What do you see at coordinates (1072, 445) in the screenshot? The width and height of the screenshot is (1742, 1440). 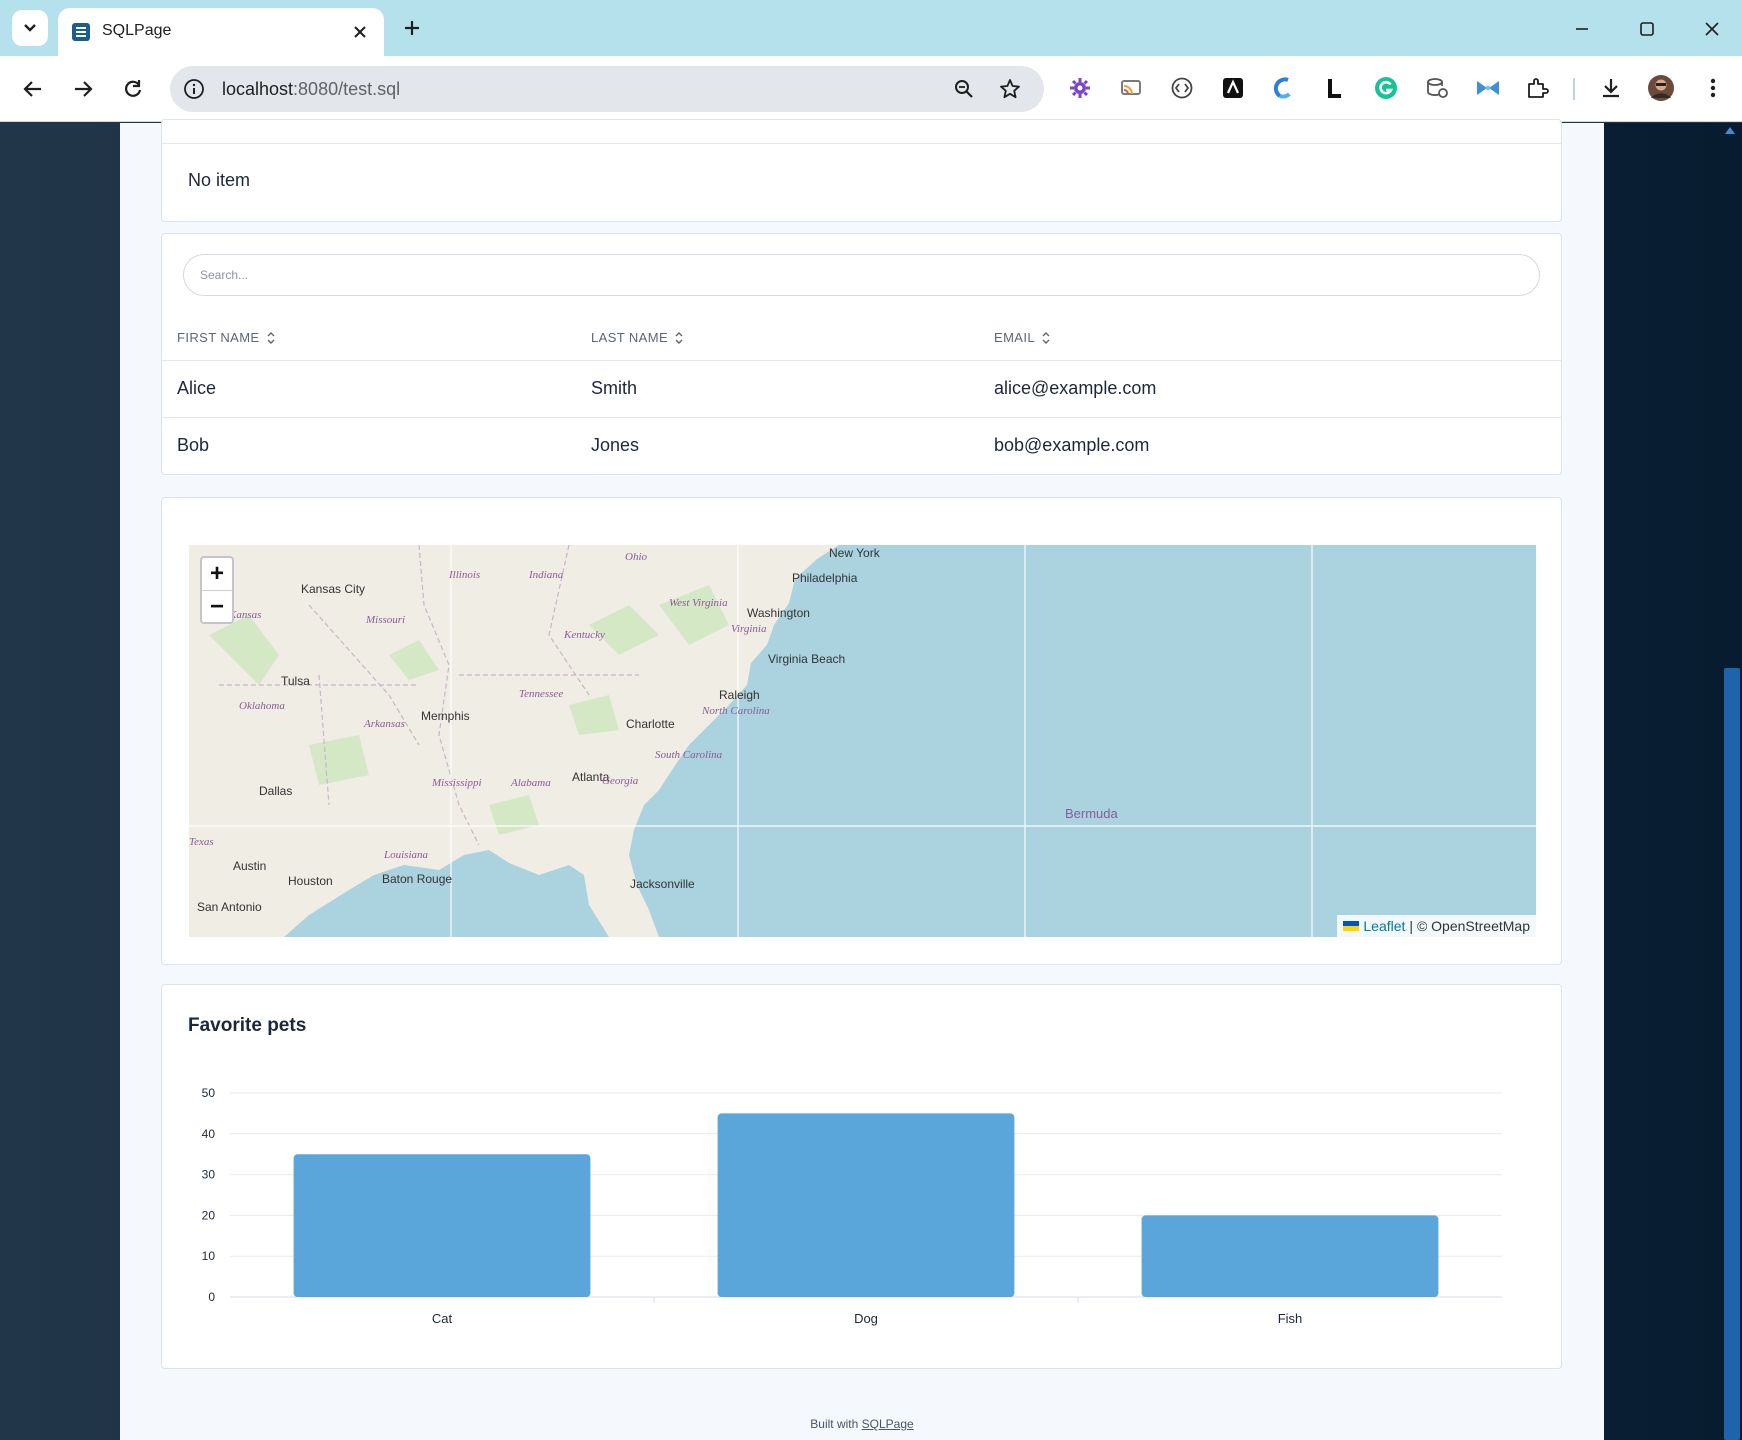 I see `table-cell-email: bob@example.com` at bounding box center [1072, 445].